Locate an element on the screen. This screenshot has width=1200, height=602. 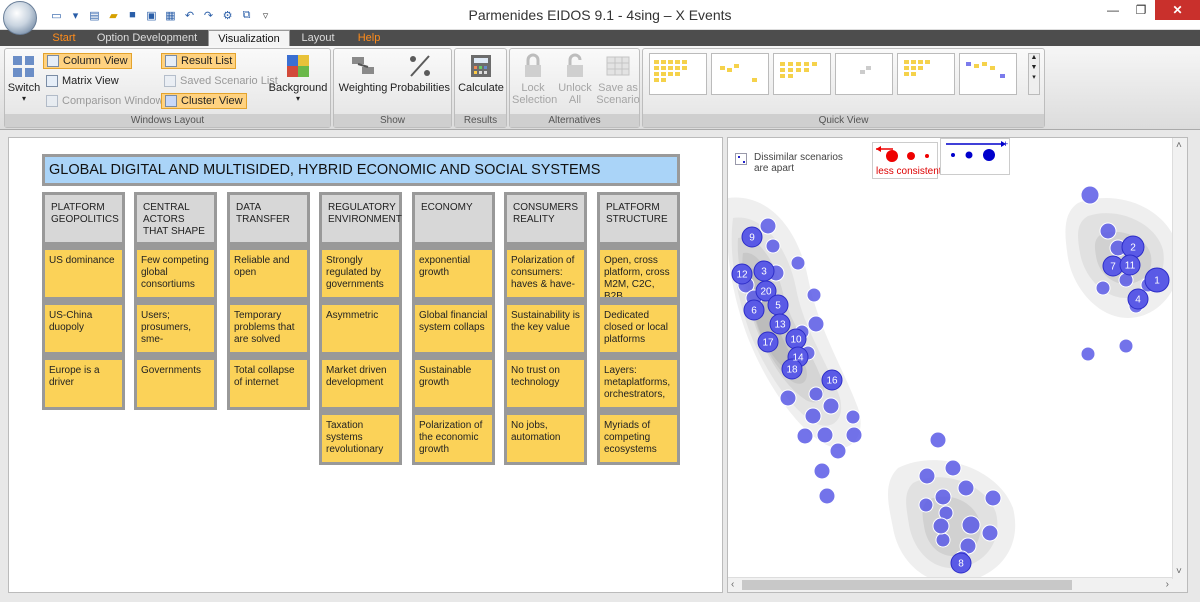
tab-layout: Layout is located at coordinates (318, 38).